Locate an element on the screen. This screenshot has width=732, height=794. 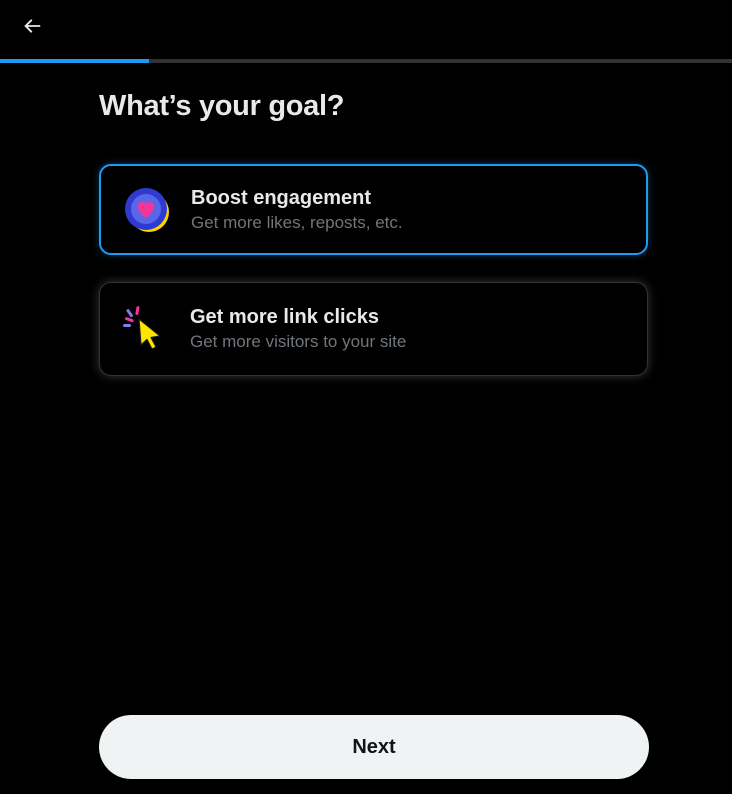
page-title: What’s your goal? is located at coordinates (222, 106).